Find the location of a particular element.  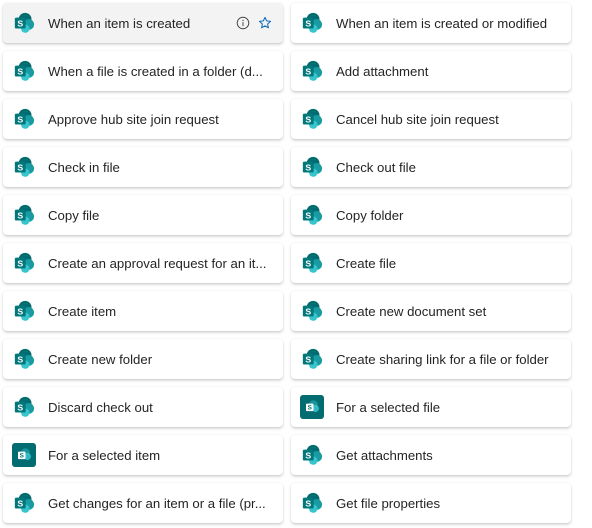

trigger-card-for-a-selected-item: S For a selected item is located at coordinates (143, 455).